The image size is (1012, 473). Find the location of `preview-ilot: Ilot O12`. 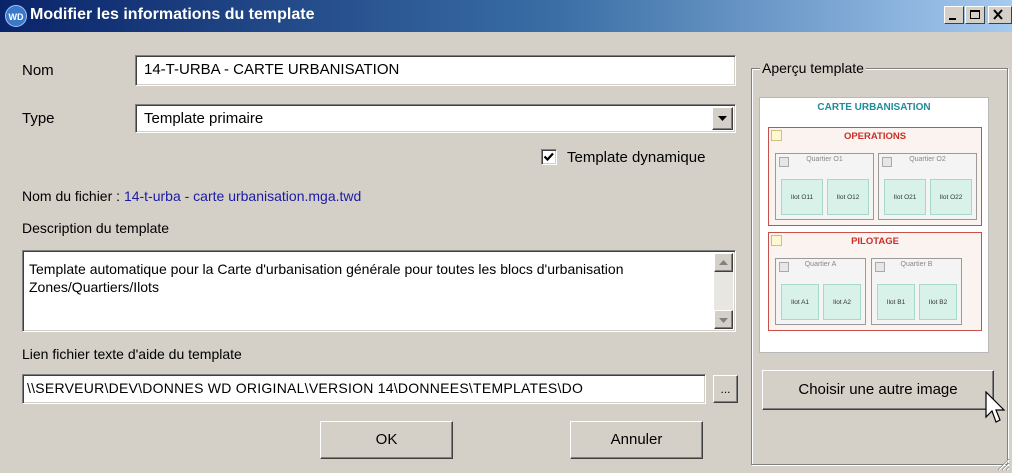

preview-ilot: Ilot O12 is located at coordinates (848, 197).